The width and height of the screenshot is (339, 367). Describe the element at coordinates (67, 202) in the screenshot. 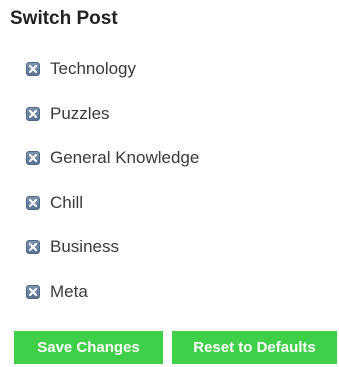

I see `category-label: Chill` at that location.